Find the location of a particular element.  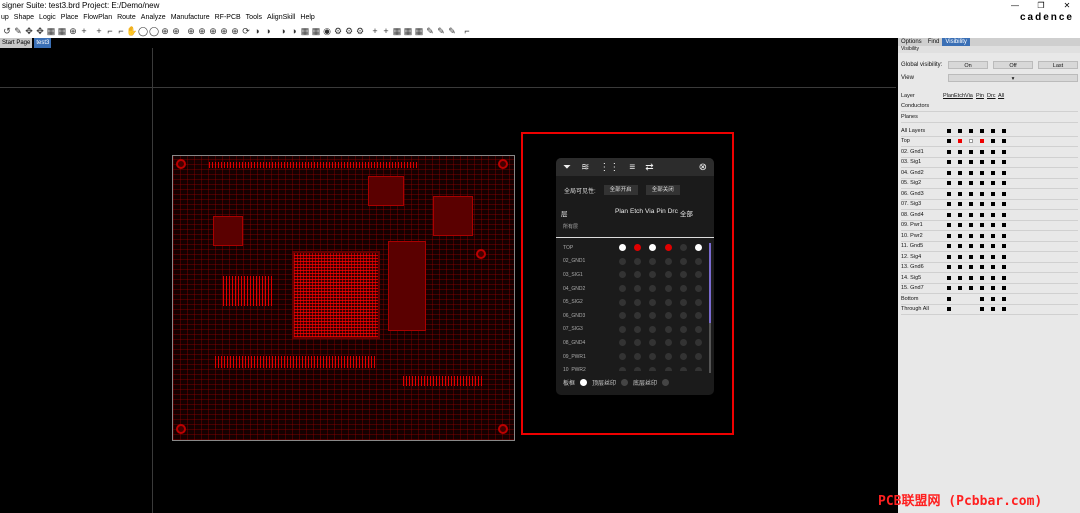

visibility-row: 11. Gnd5 is located at coordinates (989, 247).